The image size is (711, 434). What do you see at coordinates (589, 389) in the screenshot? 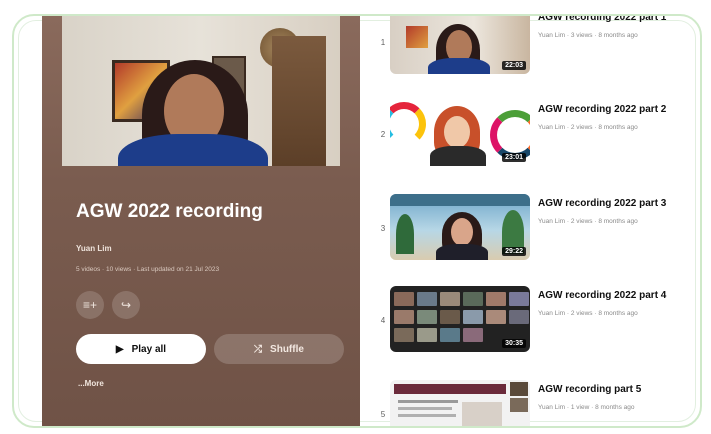
I see `video-title: AGW recording part 5` at bounding box center [589, 389].